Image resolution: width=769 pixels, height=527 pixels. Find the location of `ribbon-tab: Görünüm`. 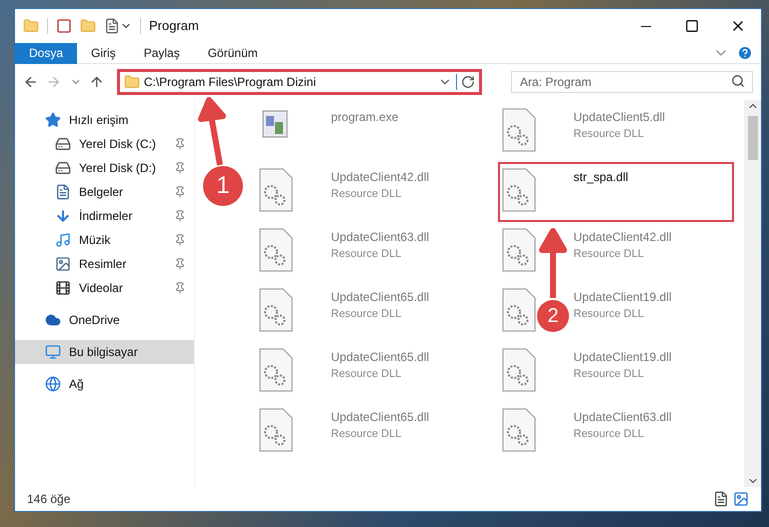

ribbon-tab: Görünüm is located at coordinates (233, 53).